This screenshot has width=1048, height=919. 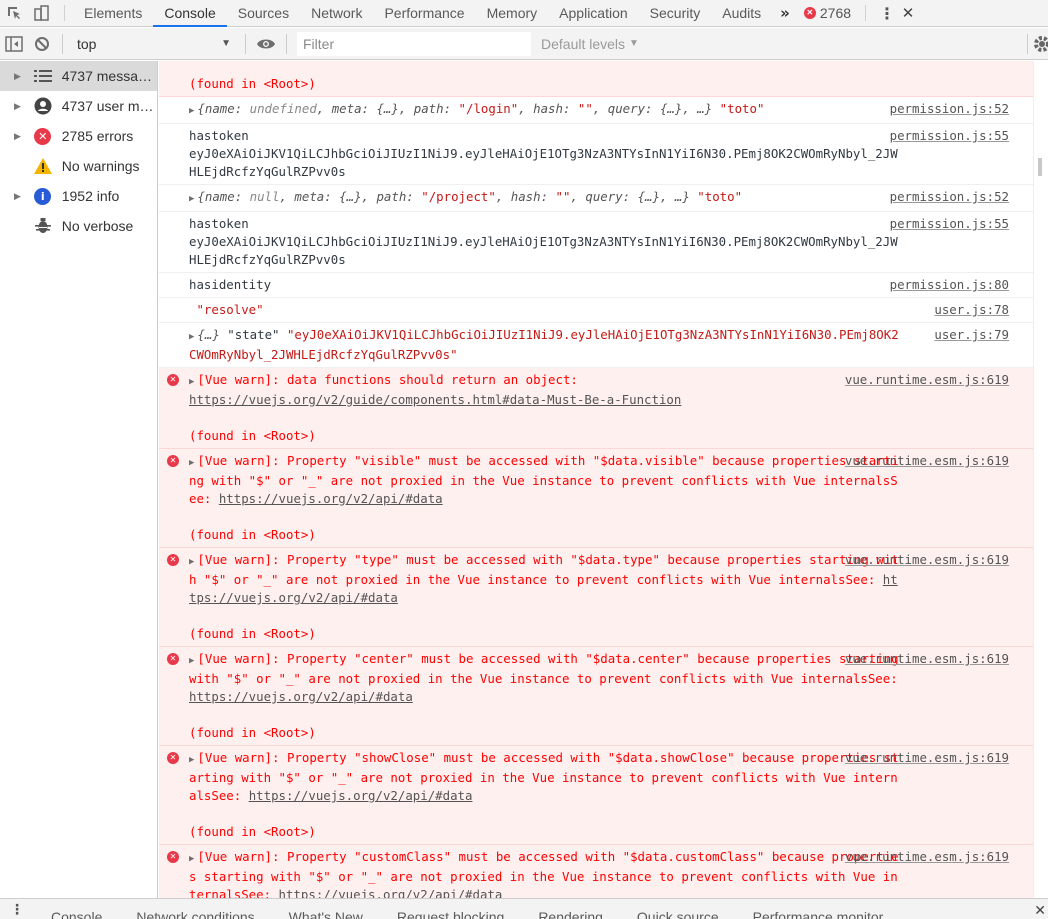 What do you see at coordinates (827, 13) in the screenshot?
I see `error-count-badge: ✕ 2768` at bounding box center [827, 13].